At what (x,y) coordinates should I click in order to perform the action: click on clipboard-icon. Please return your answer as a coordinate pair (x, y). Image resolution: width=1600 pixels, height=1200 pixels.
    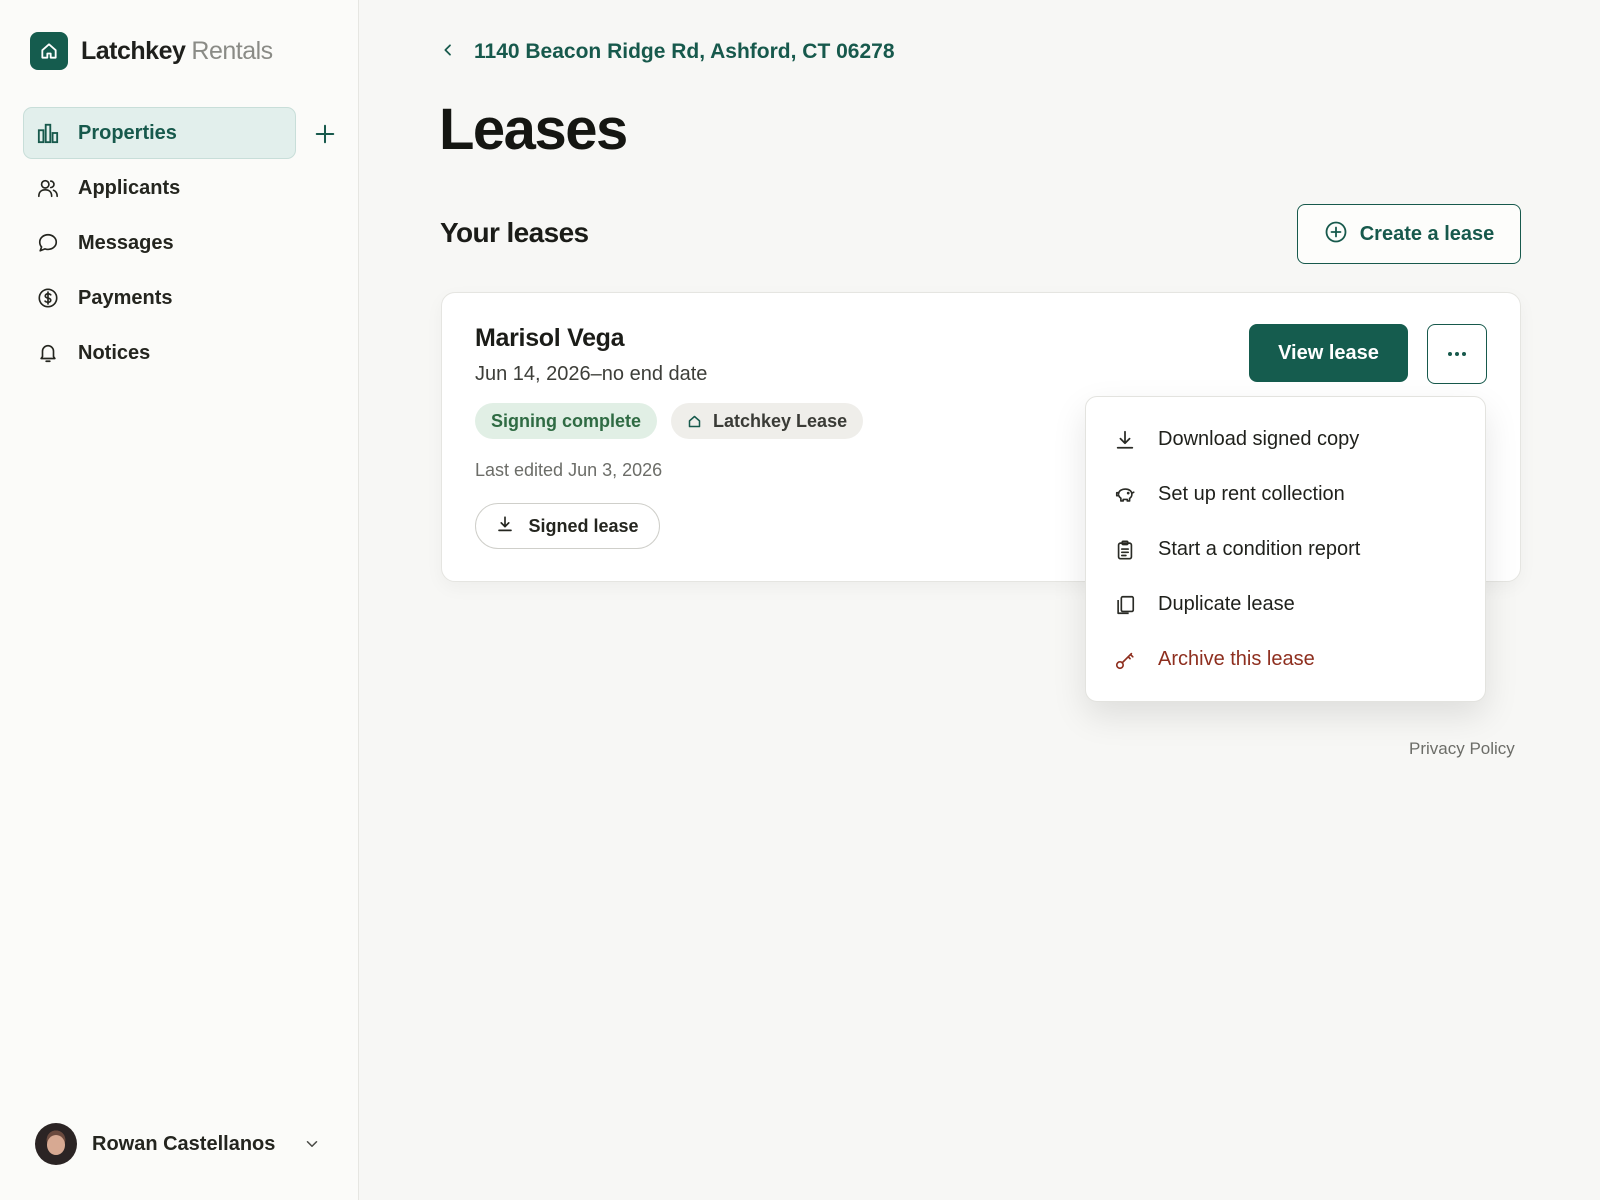
    Looking at the image, I should click on (1125, 550).